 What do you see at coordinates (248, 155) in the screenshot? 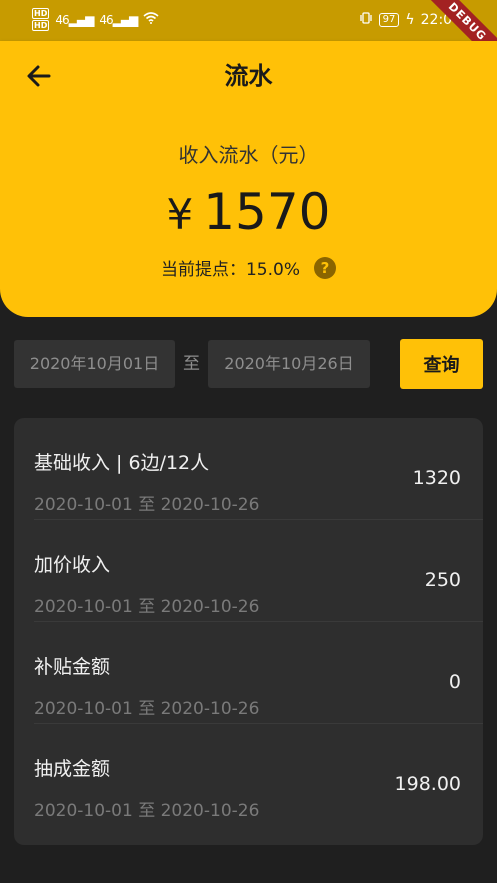
I see `summary-label: 收入流水（元）` at bounding box center [248, 155].